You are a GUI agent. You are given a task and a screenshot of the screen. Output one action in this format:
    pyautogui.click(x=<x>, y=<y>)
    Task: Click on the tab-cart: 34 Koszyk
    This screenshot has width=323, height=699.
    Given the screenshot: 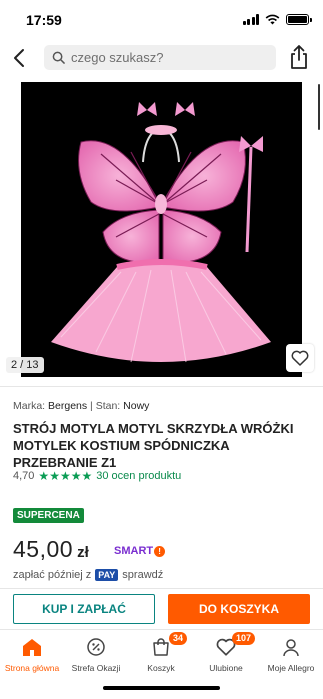 What is the action you would take?
    pyautogui.click(x=161, y=652)
    